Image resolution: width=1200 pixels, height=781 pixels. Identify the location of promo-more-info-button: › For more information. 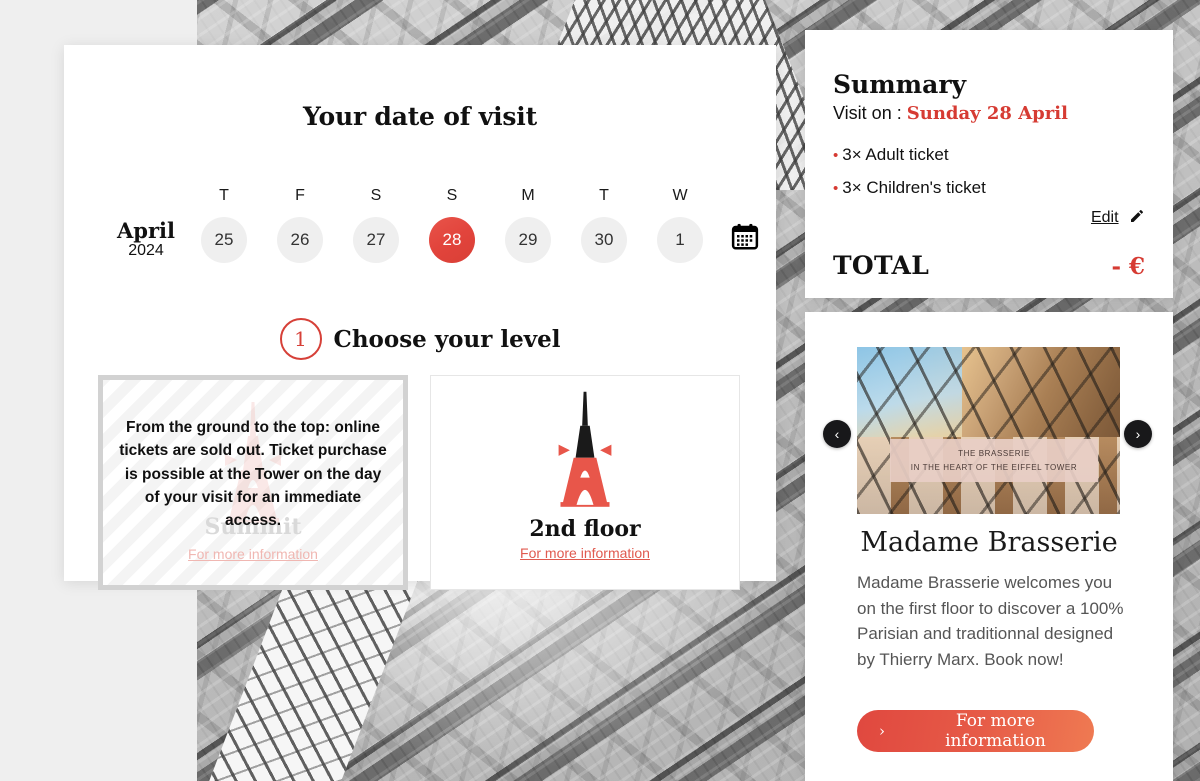
(975, 731).